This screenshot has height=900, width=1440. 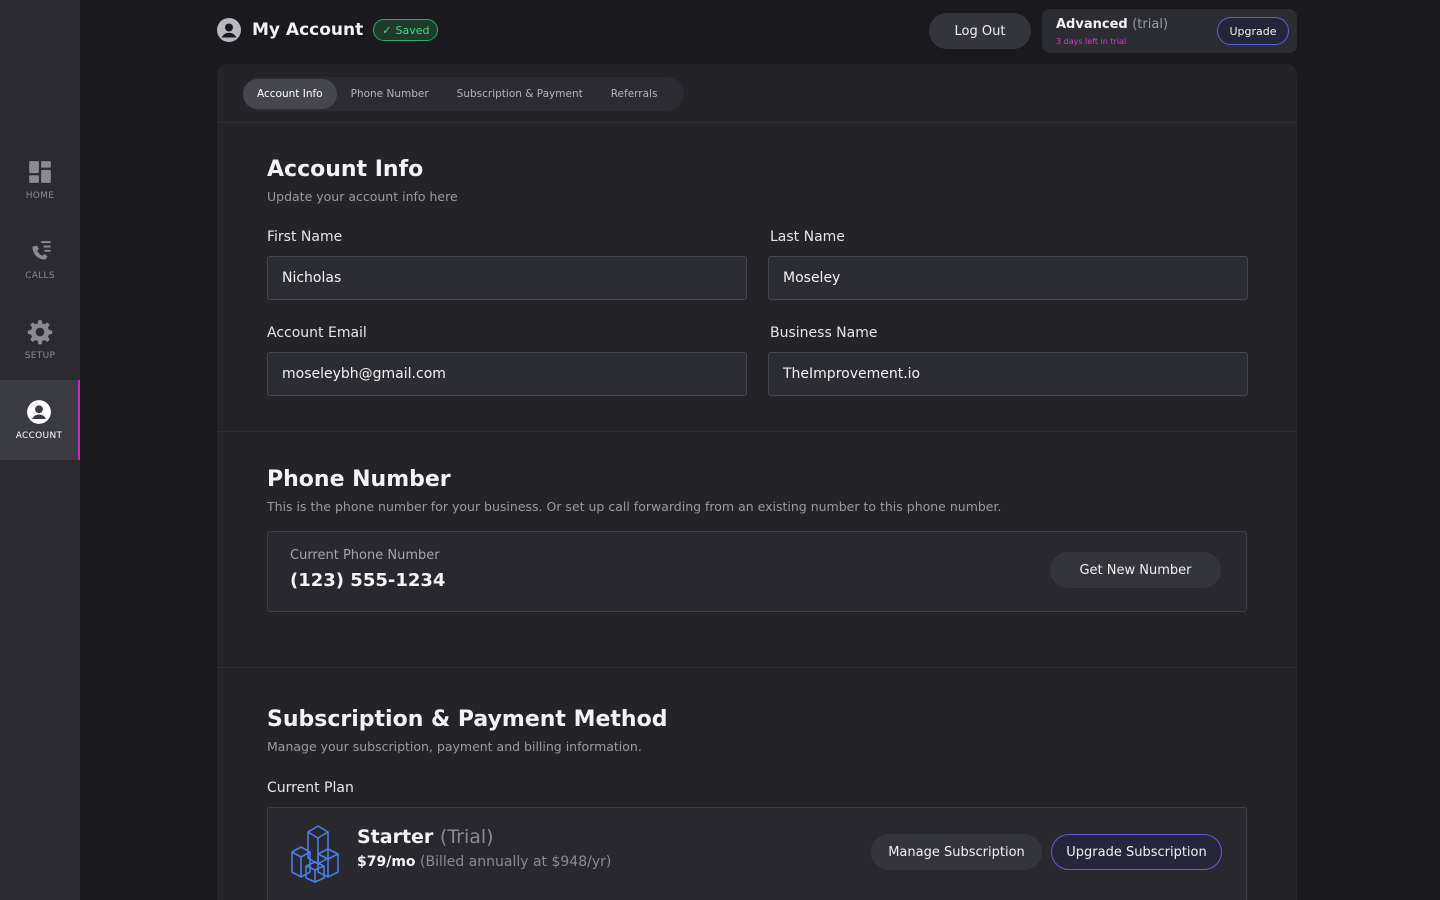 I want to click on account-info-subtitle: Update your account info here, so click(x=362, y=196).